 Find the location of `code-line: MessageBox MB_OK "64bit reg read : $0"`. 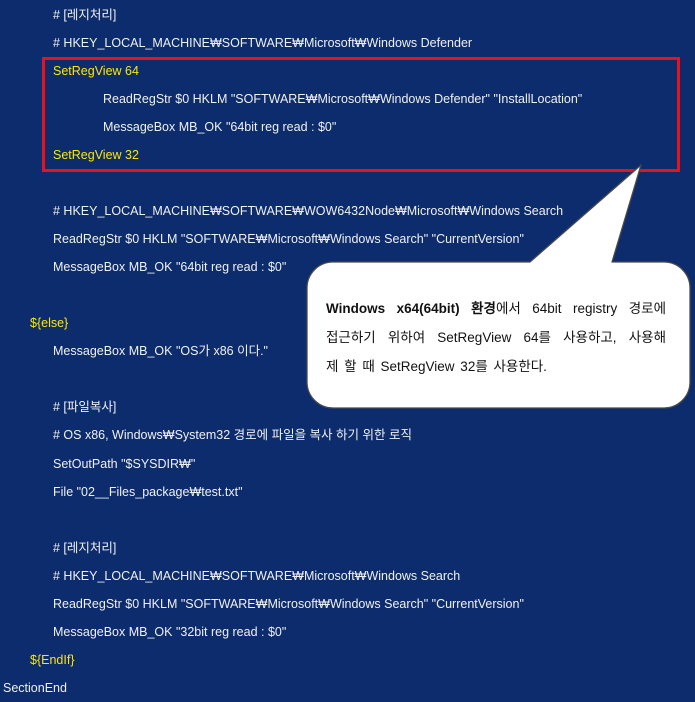

code-line: MessageBox MB_OK "64bit reg read : $0" is located at coordinates (170, 267).